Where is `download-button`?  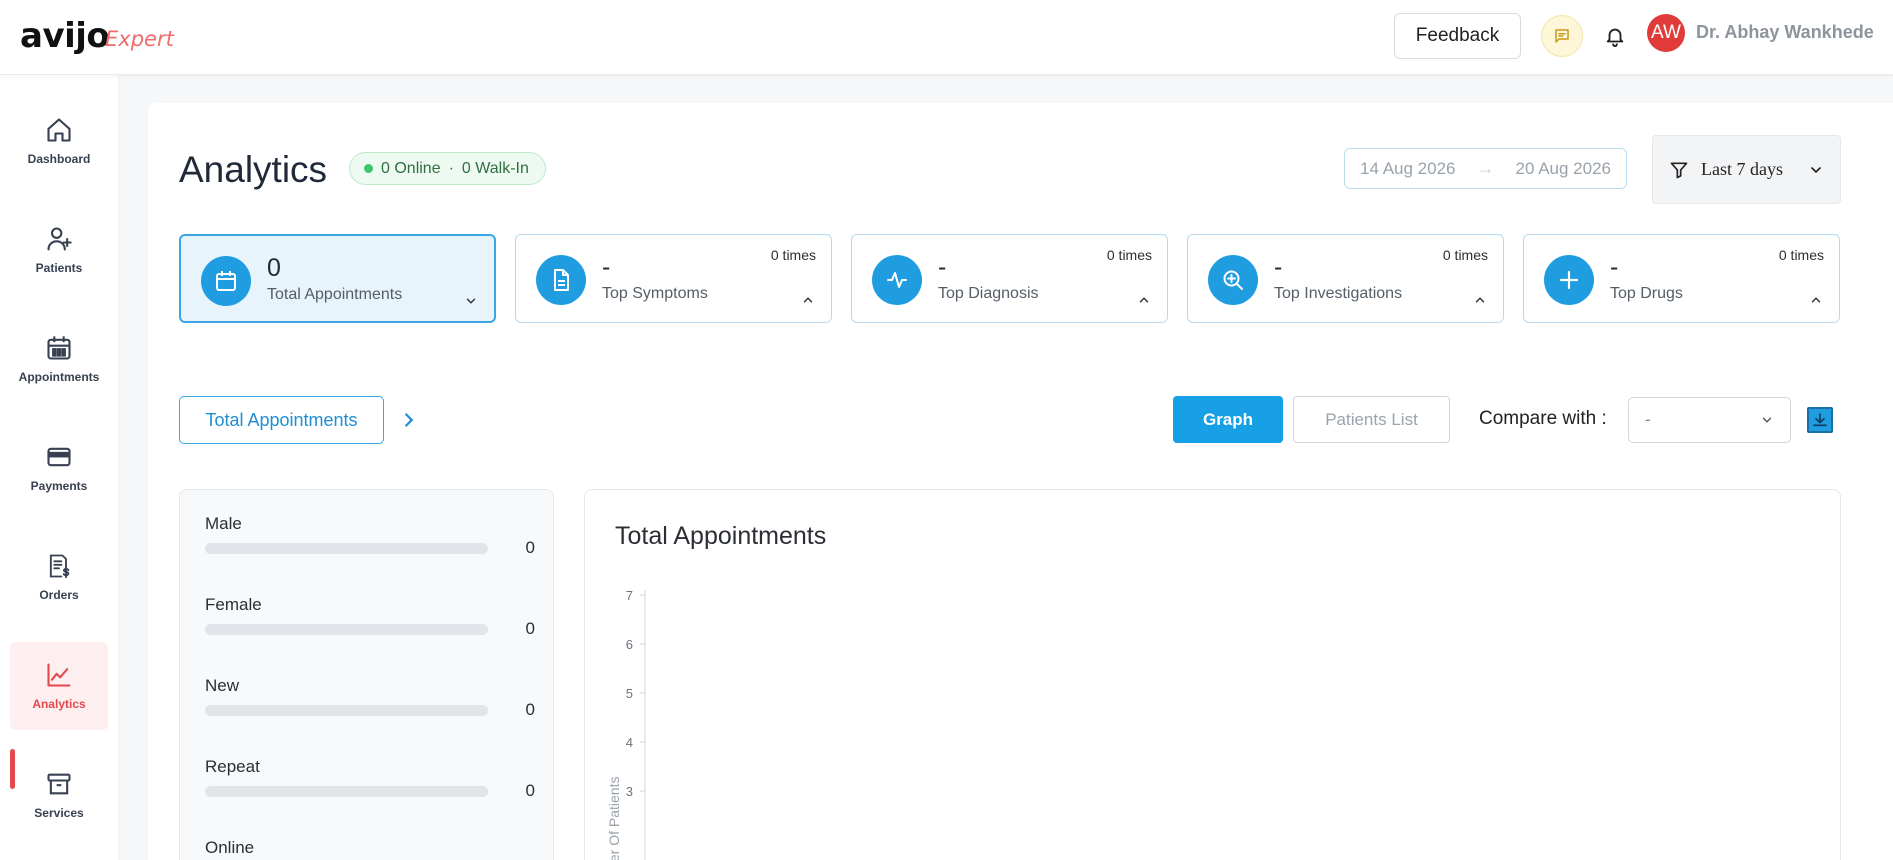 download-button is located at coordinates (1820, 420).